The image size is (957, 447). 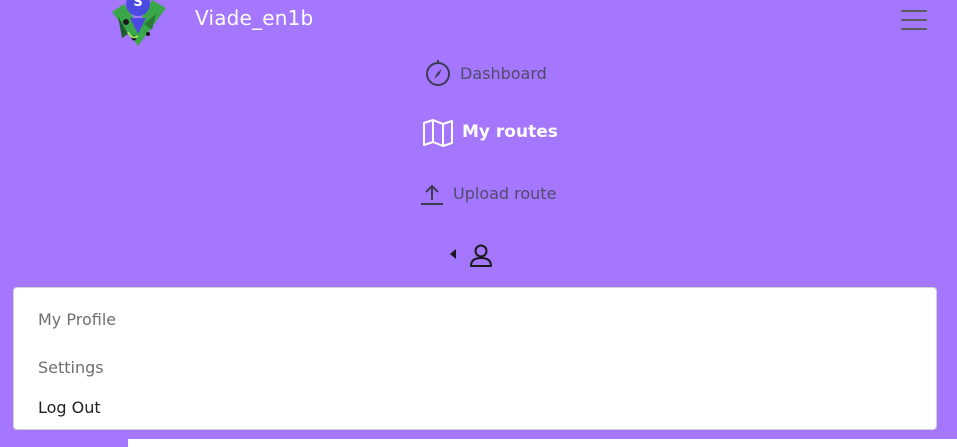 What do you see at coordinates (542, 443) in the screenshot?
I see `underlying-content-strip` at bounding box center [542, 443].